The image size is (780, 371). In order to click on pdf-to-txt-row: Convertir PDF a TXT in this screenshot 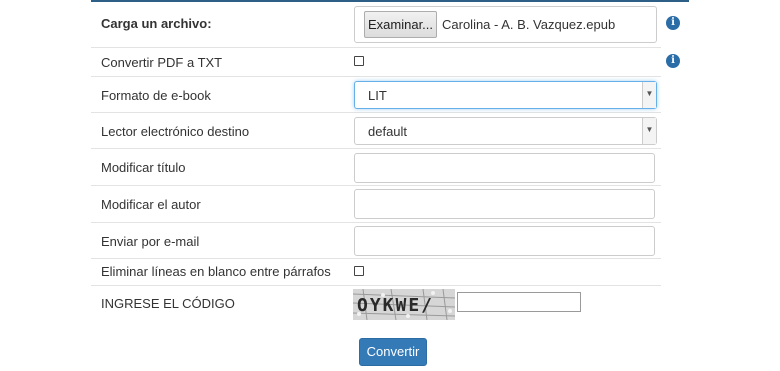, I will do `click(376, 62)`.